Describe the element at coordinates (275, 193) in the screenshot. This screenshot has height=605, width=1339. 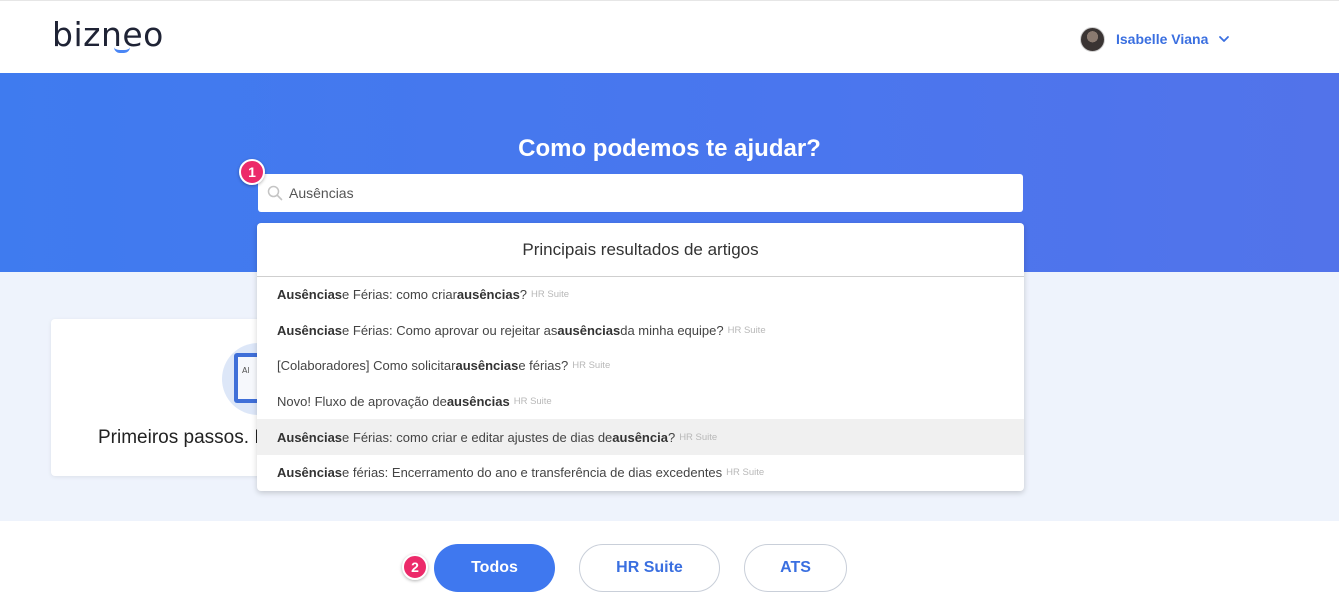
I see `search-icon` at that location.